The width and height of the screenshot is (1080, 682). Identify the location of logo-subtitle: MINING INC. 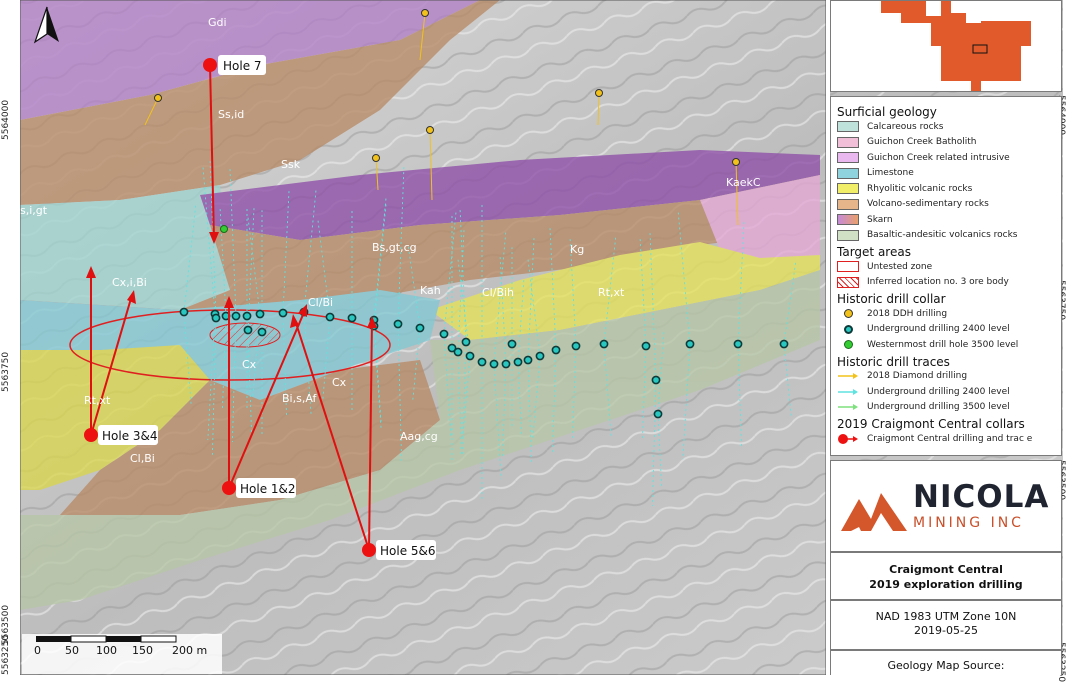
(968, 523).